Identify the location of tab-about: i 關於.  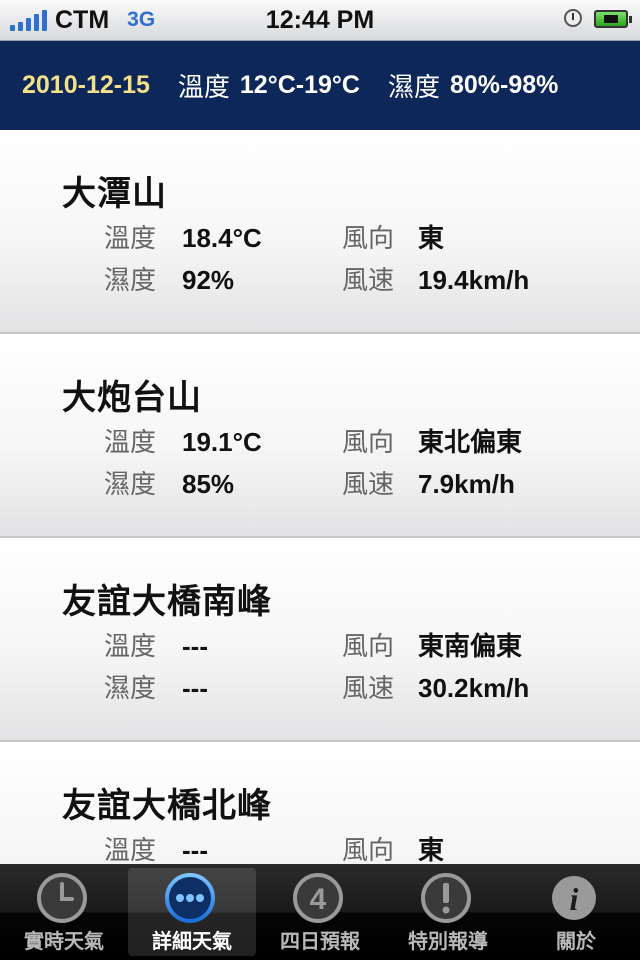
(576, 912).